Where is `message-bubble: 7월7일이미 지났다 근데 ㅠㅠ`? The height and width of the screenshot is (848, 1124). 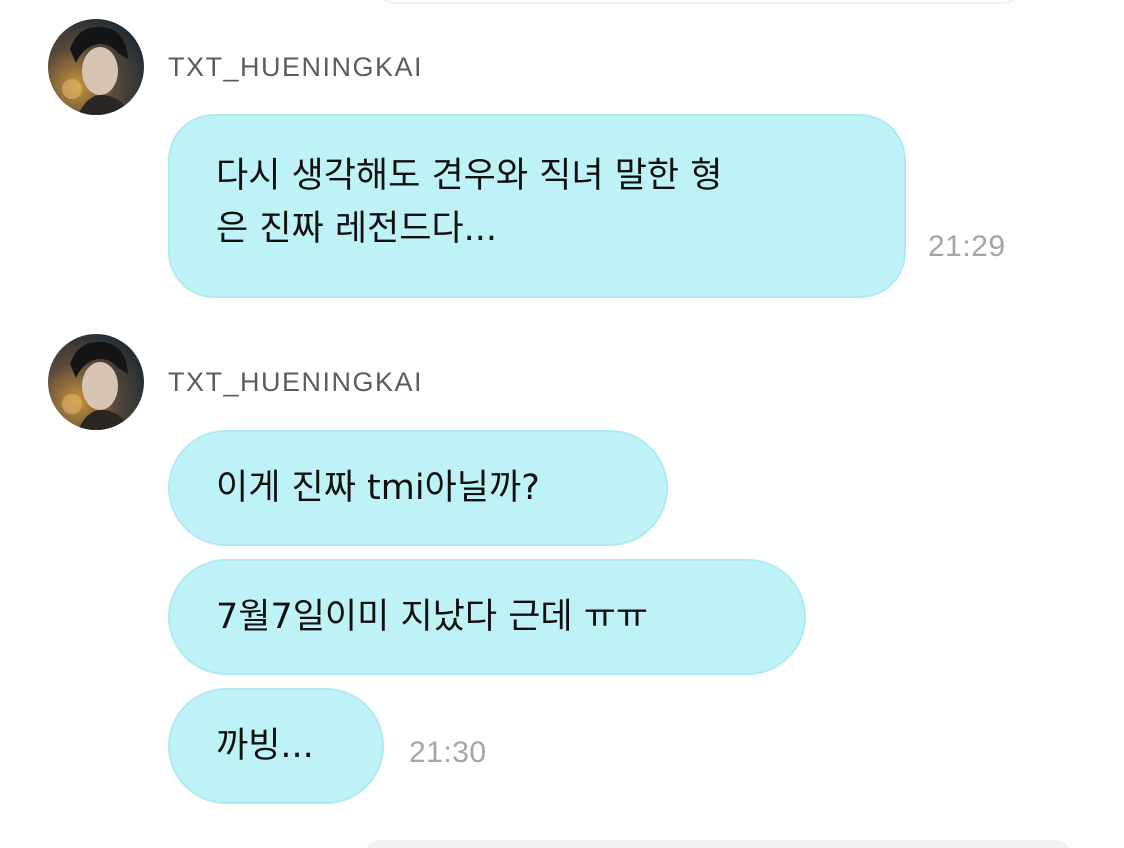 message-bubble: 7월7일이미 지났다 근데 ㅠㅠ is located at coordinates (487, 617).